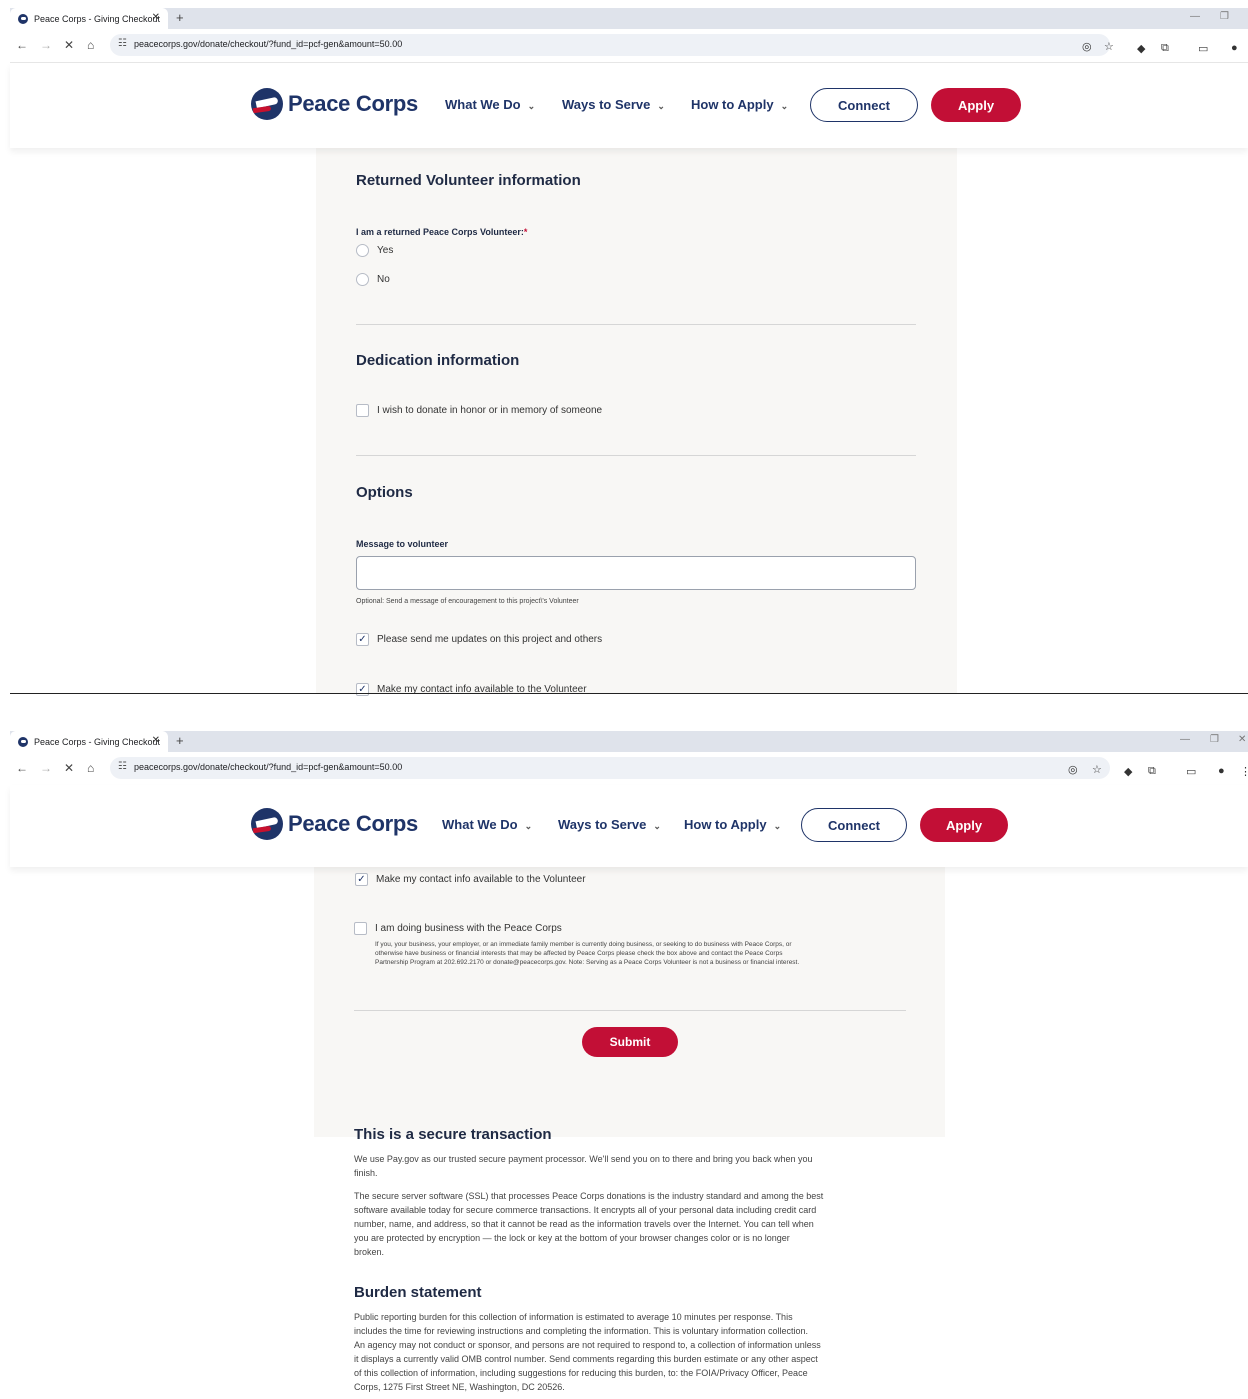  What do you see at coordinates (1242, 739) in the screenshot?
I see `window-close-icon: ✕` at bounding box center [1242, 739].